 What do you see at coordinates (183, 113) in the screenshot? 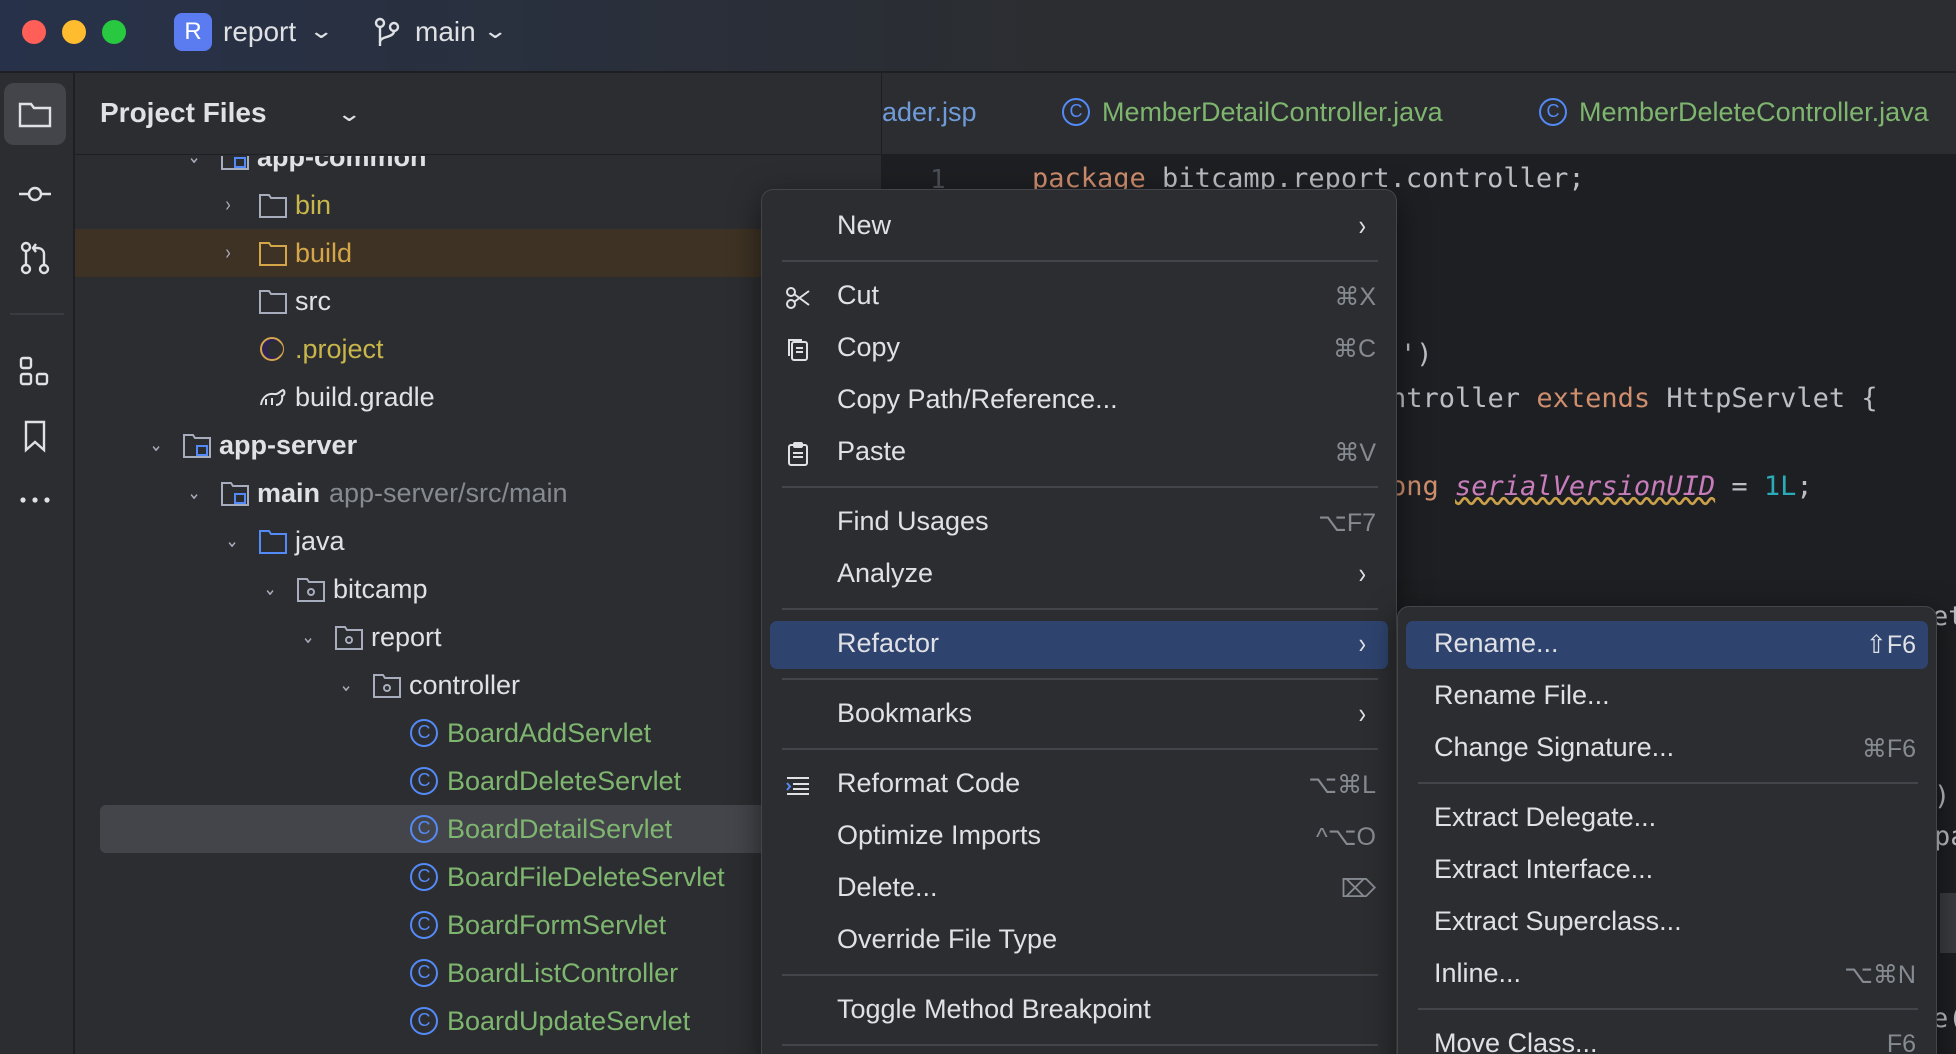
I see `project-view-selector: Project Files` at bounding box center [183, 113].